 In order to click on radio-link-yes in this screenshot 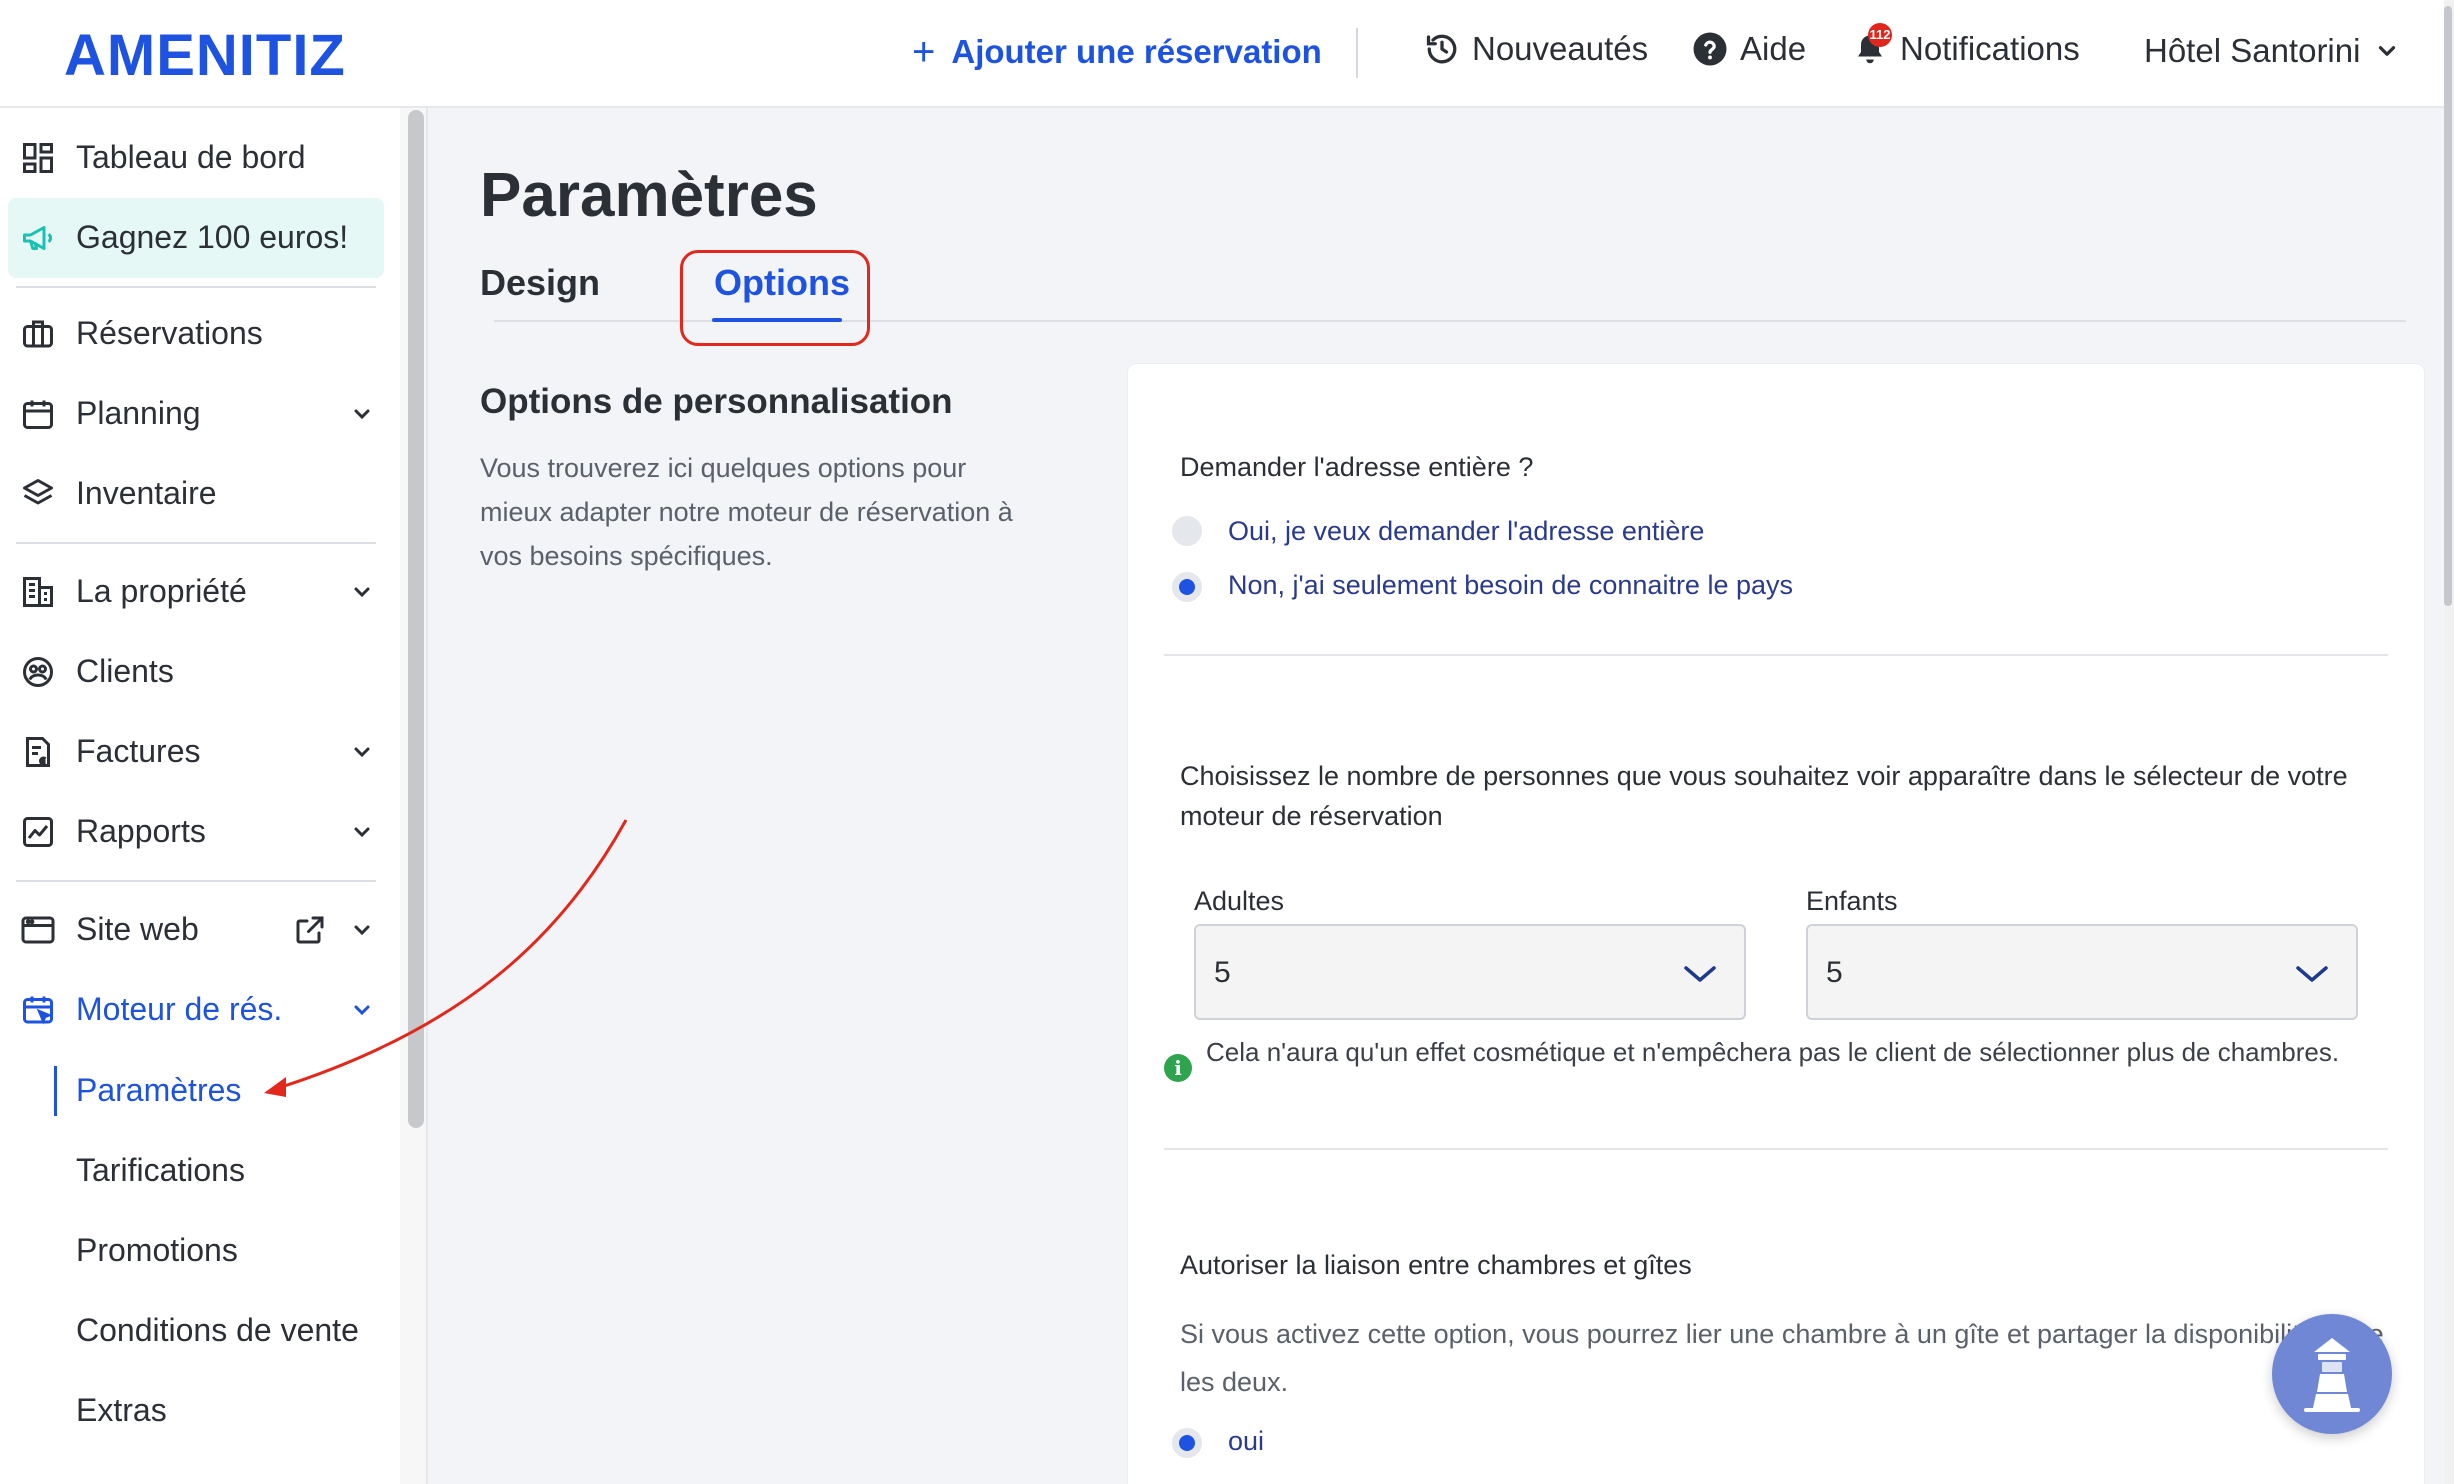, I will do `click(1187, 1443)`.